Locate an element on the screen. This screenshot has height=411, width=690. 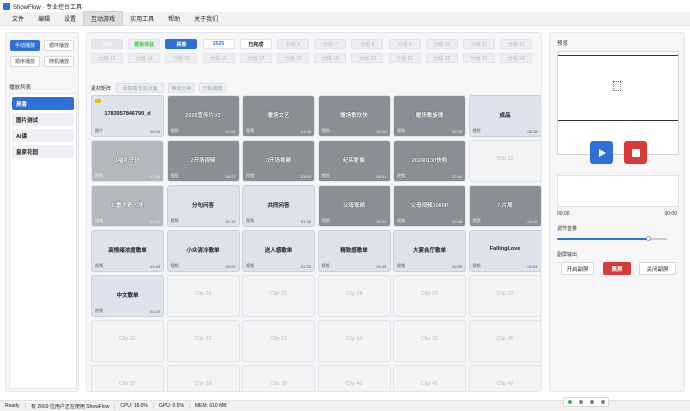
clip-cell: Clip 31 is located at coordinates (127, 341).